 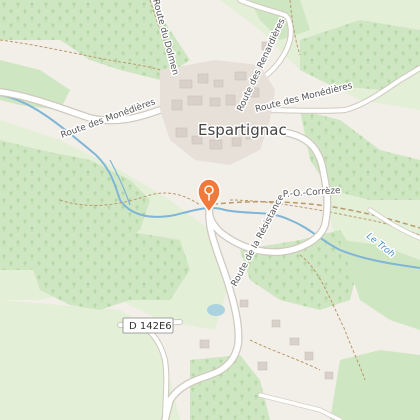 What do you see at coordinates (242, 130) in the screenshot?
I see `place-label-espartignac: Espartignac` at bounding box center [242, 130].